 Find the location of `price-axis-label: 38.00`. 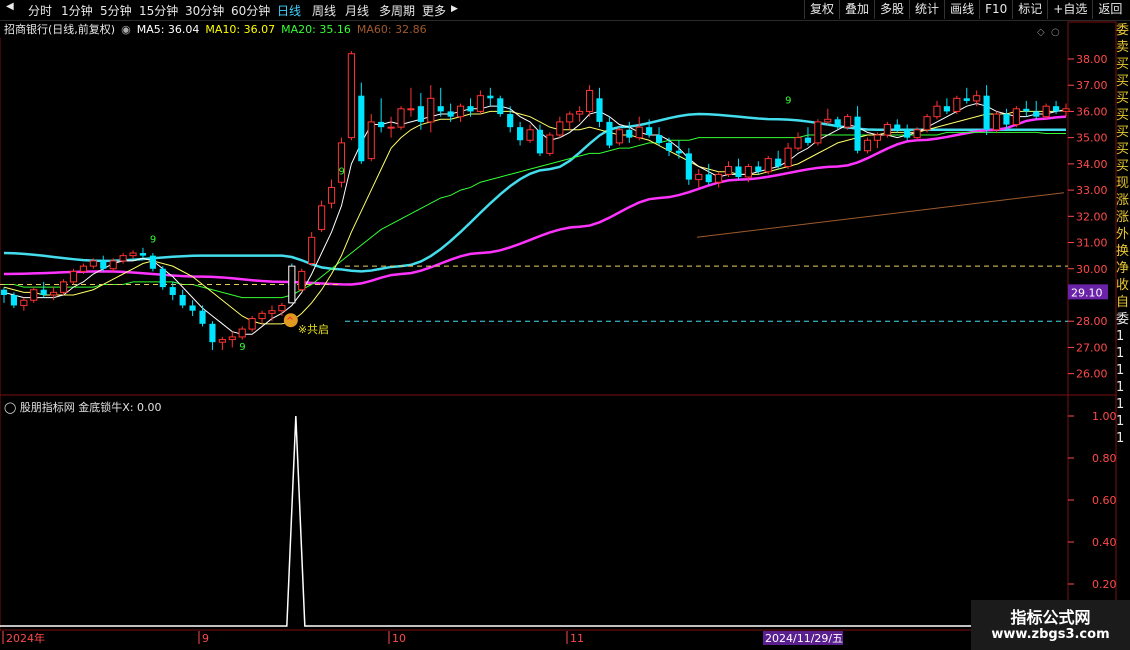

price-axis-label: 38.00 is located at coordinates (1092, 59).